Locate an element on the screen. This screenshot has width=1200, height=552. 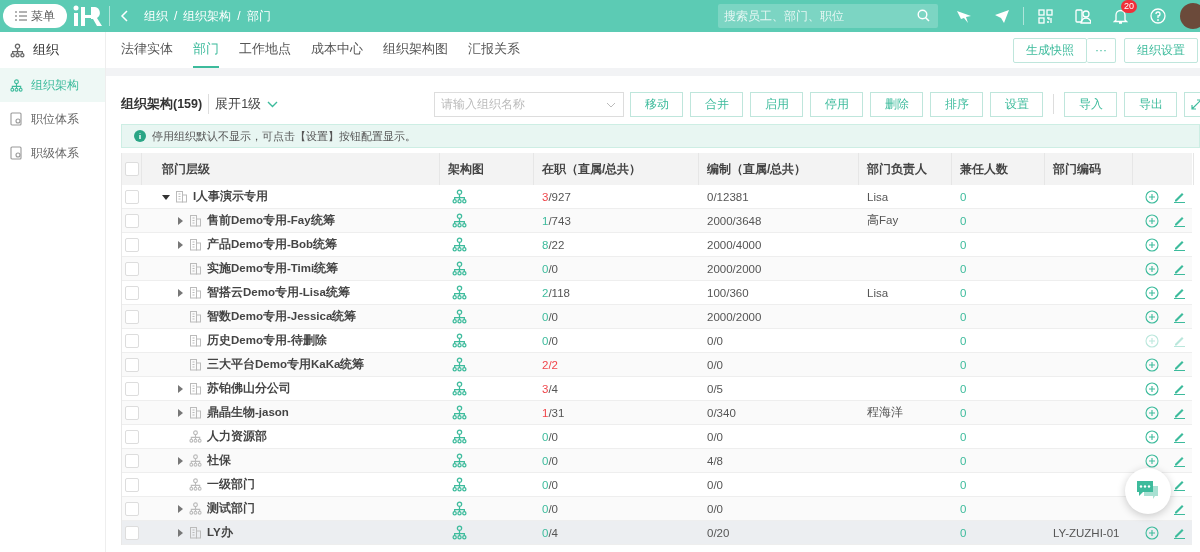
column-header: 部门编码 is located at coordinates (1077, 169).